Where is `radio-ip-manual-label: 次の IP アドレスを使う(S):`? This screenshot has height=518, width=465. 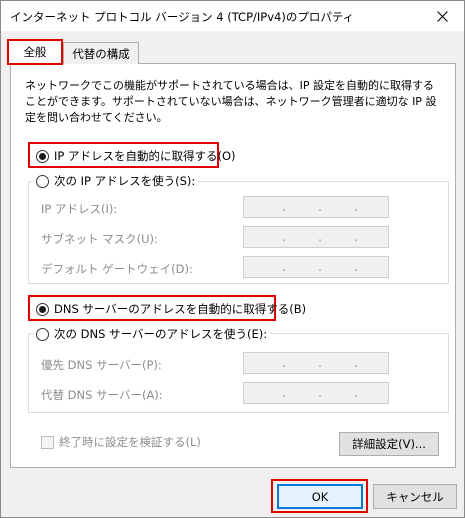 radio-ip-manual-label: 次の IP アドレスを使う(S): is located at coordinates (125, 181).